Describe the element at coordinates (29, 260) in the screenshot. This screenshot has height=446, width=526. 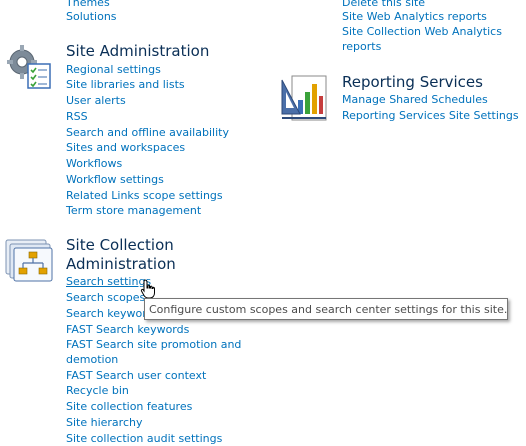
I see `site-collection-administration-icon` at that location.